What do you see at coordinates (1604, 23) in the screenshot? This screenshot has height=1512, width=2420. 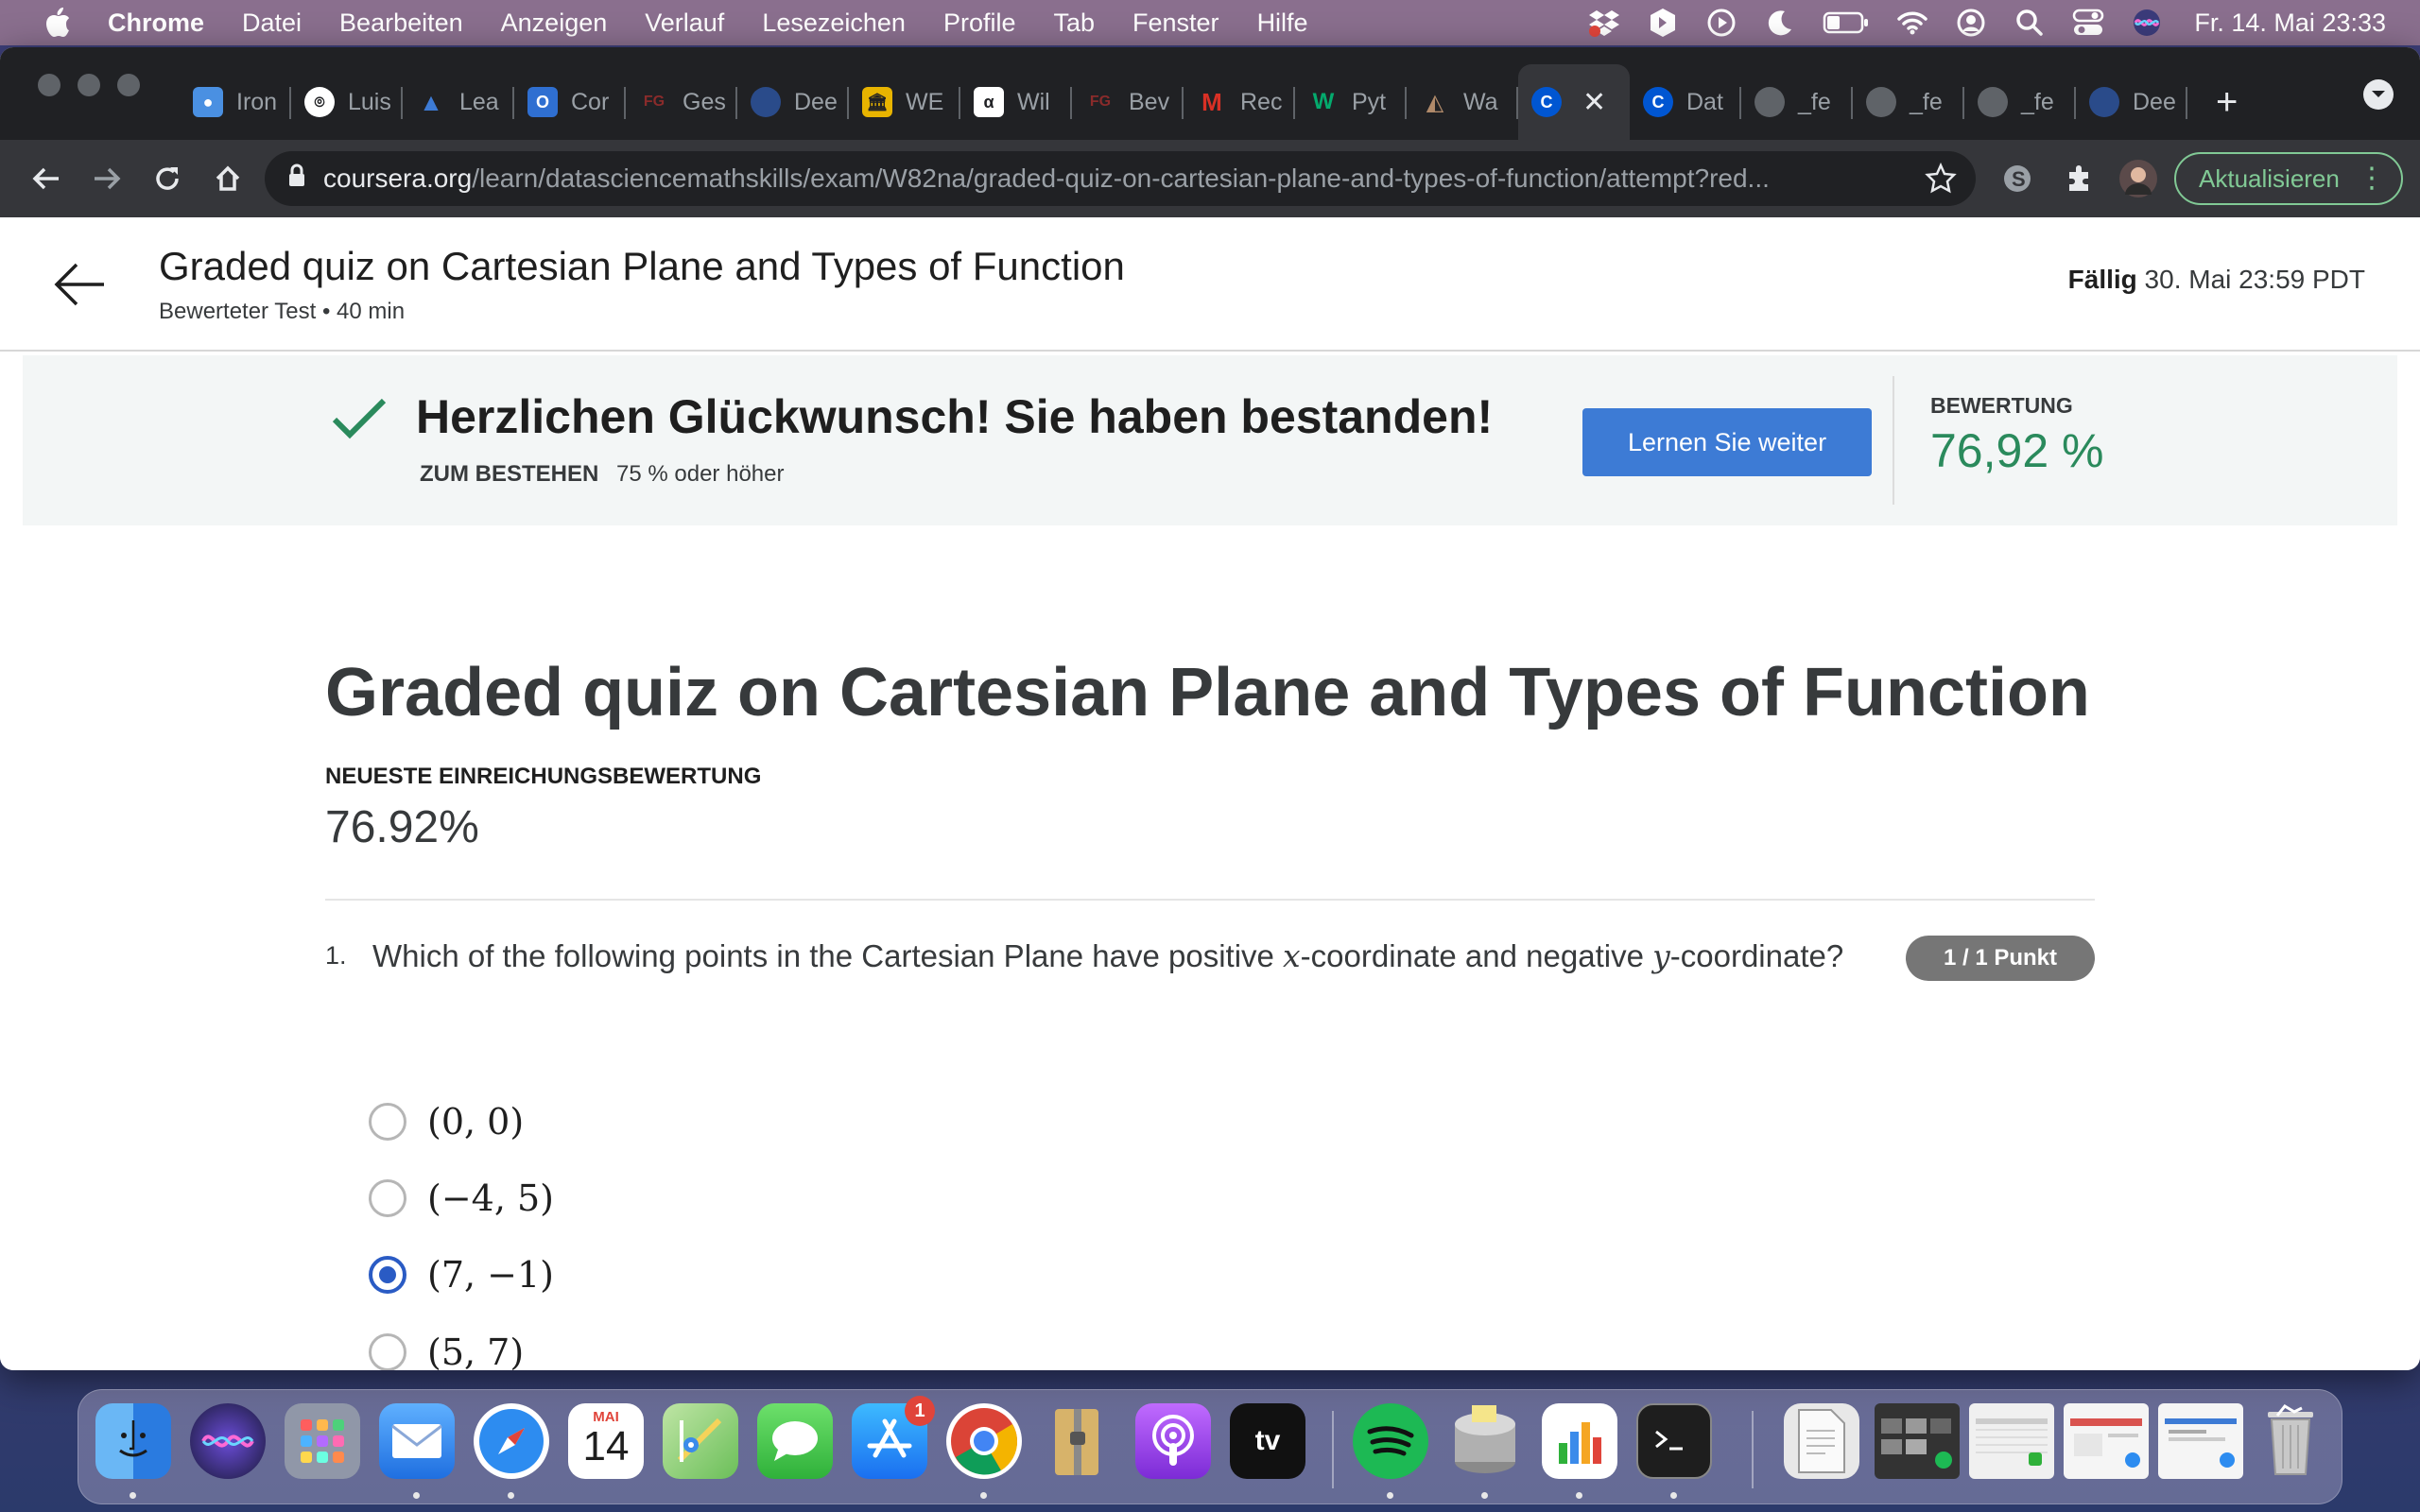 I see `dropbox-icon` at bounding box center [1604, 23].